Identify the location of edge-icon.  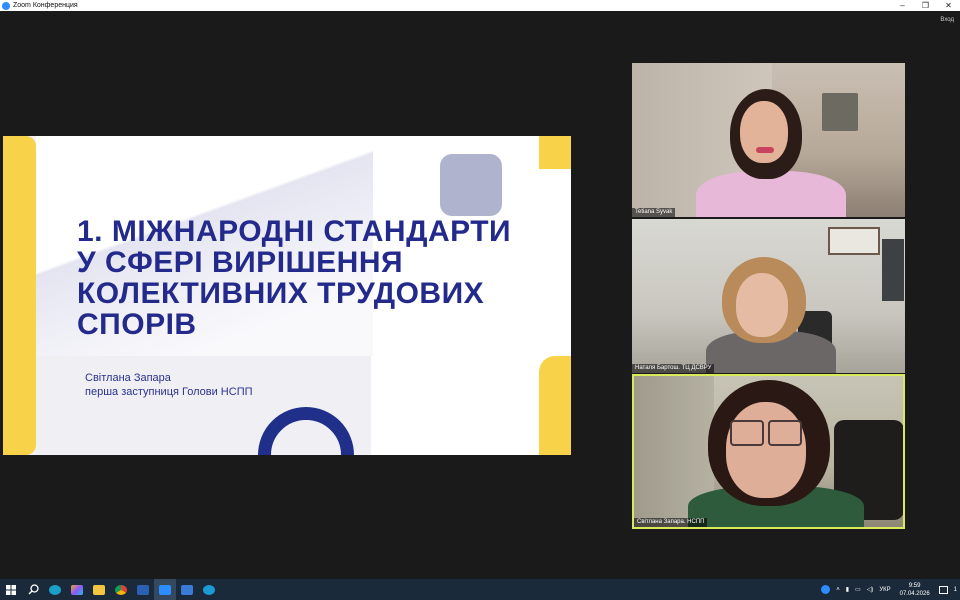
(55, 589).